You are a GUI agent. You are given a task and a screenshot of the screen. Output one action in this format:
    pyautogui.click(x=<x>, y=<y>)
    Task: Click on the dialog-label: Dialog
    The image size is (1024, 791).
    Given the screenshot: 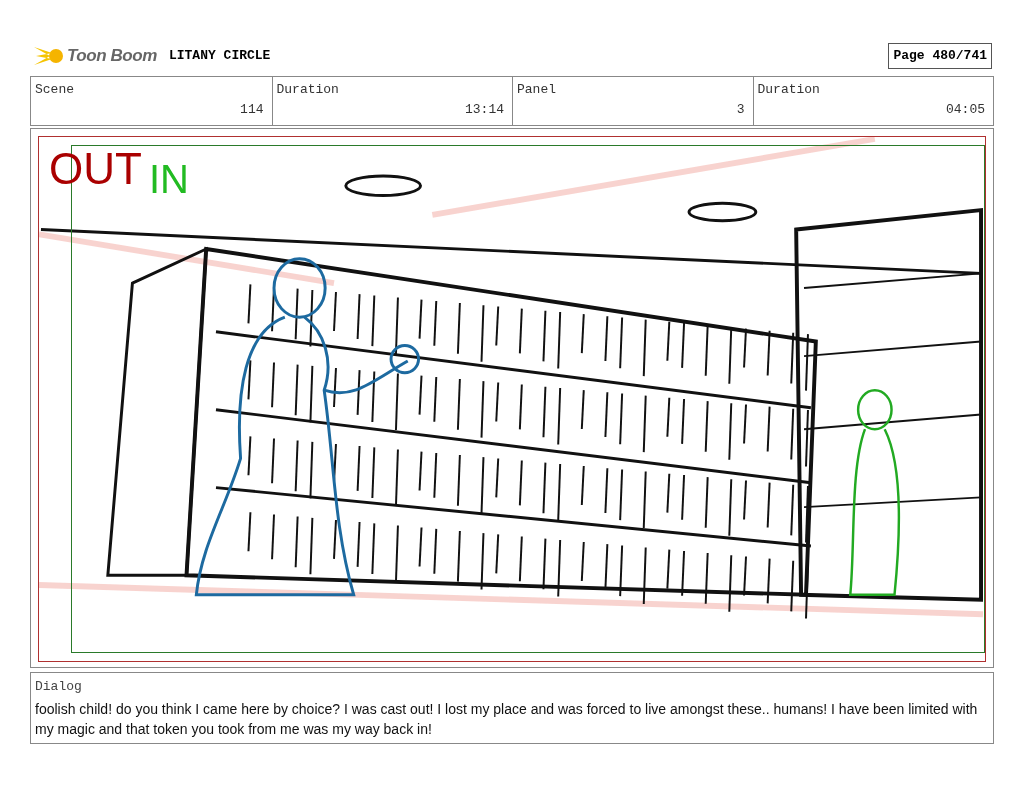 What is the action you would take?
    pyautogui.click(x=59, y=687)
    